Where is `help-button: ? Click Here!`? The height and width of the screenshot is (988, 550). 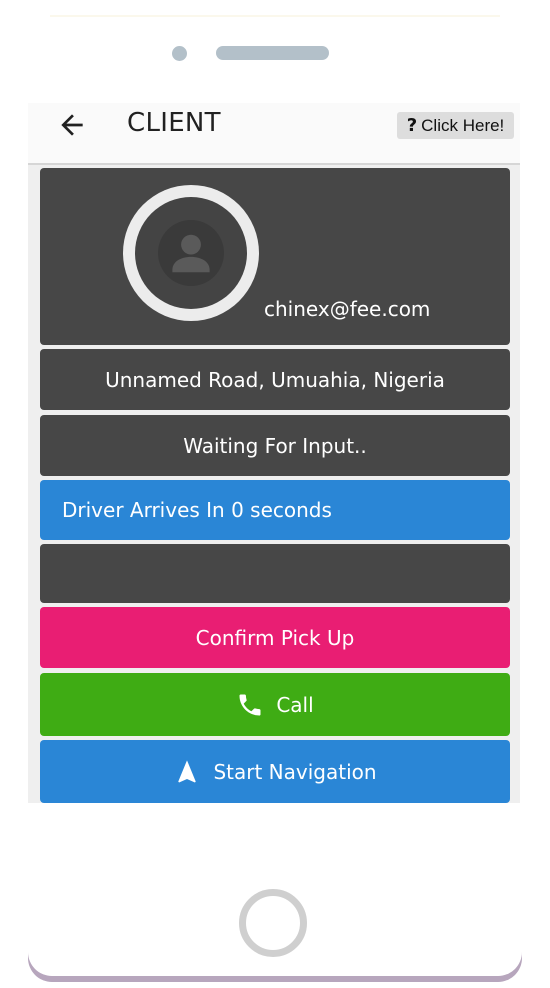 help-button: ? Click Here! is located at coordinates (455, 125).